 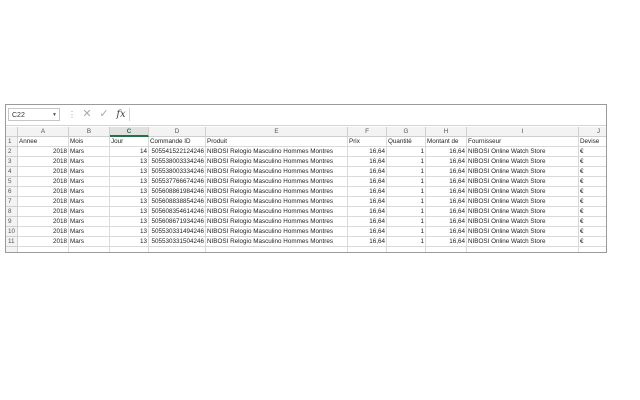 What do you see at coordinates (367, 114) in the screenshot?
I see `formula-input` at bounding box center [367, 114].